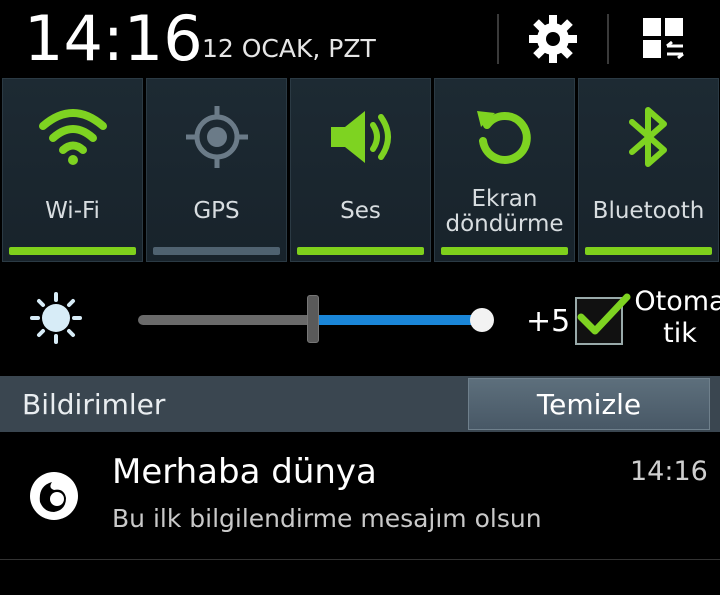 Image resolution: width=720 pixels, height=595 pixels. Describe the element at coordinates (504, 170) in the screenshot. I see `screen-rotation-toggle: Ekran döndürme` at that location.